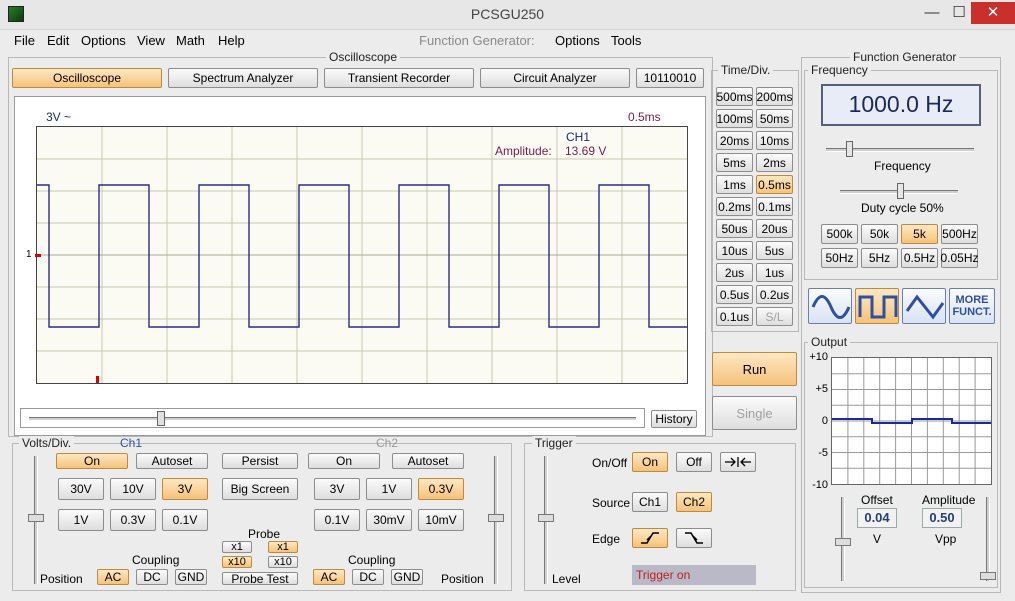  What do you see at coordinates (738, 462) in the screenshot?
I see `trigger-center-button` at bounding box center [738, 462].